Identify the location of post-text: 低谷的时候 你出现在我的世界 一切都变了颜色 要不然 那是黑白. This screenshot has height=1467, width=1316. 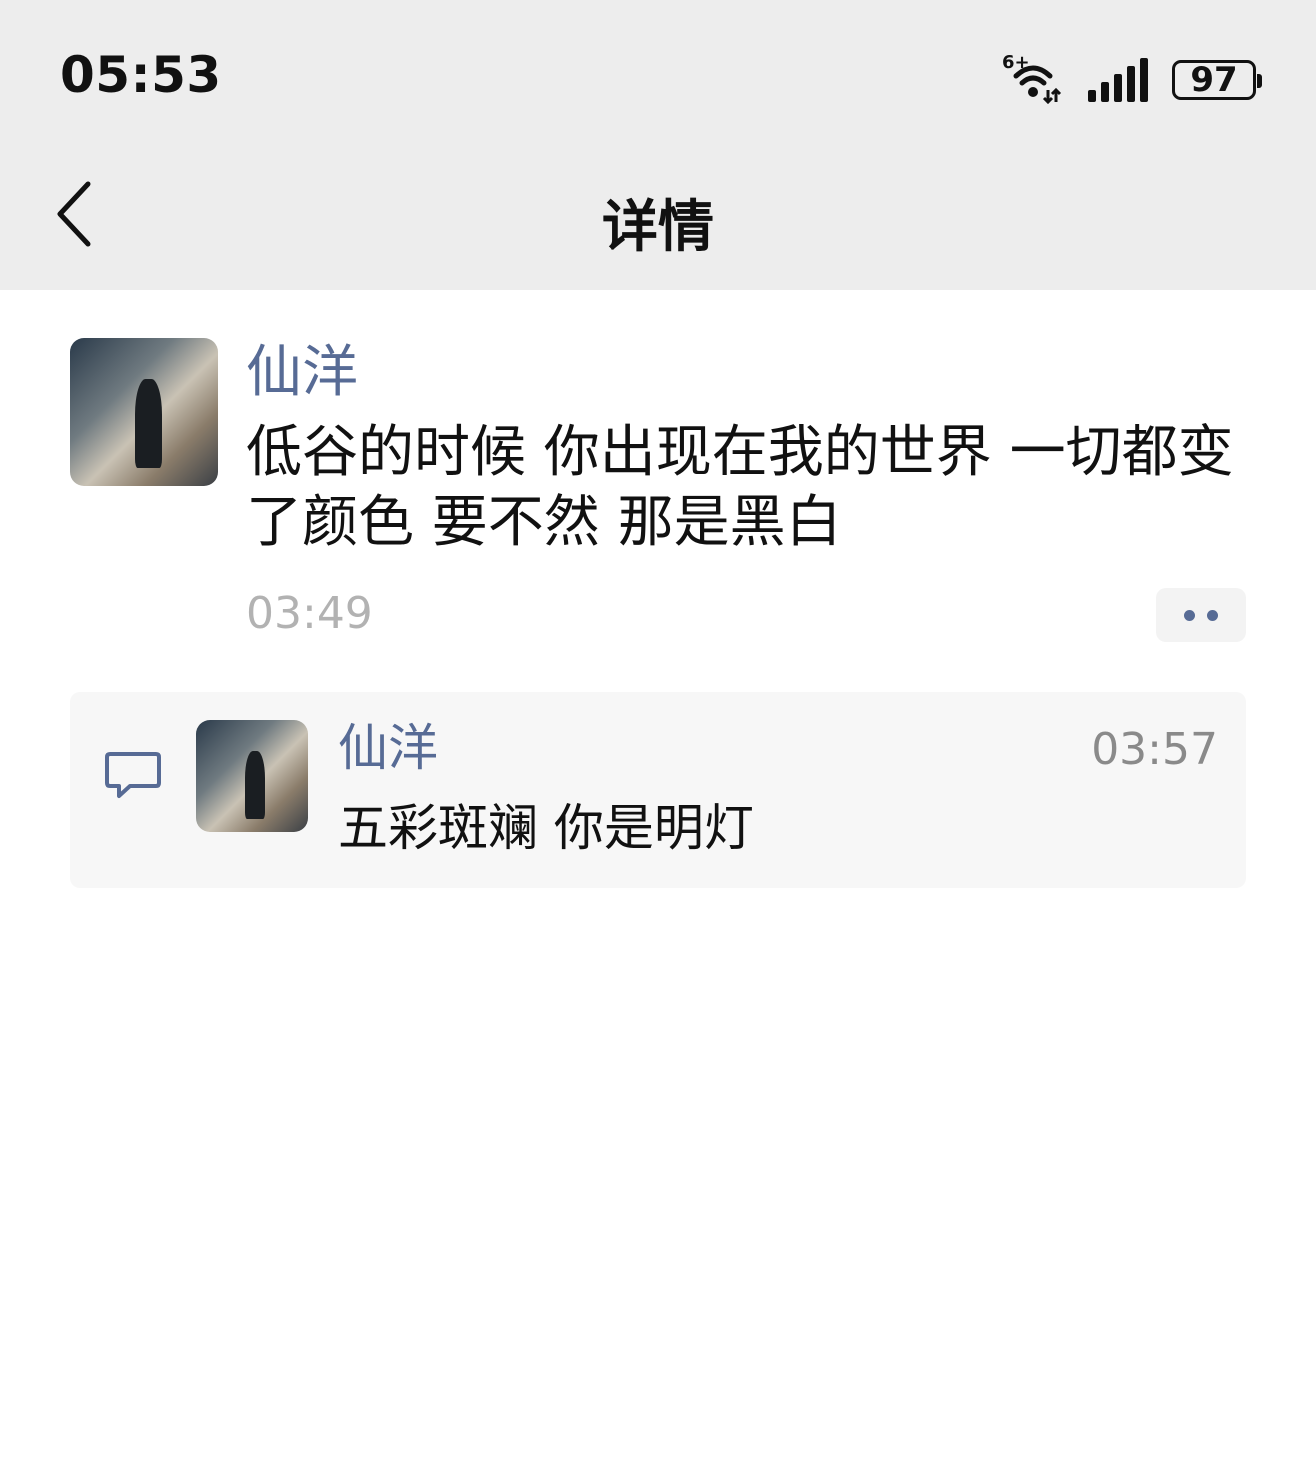
(740, 487).